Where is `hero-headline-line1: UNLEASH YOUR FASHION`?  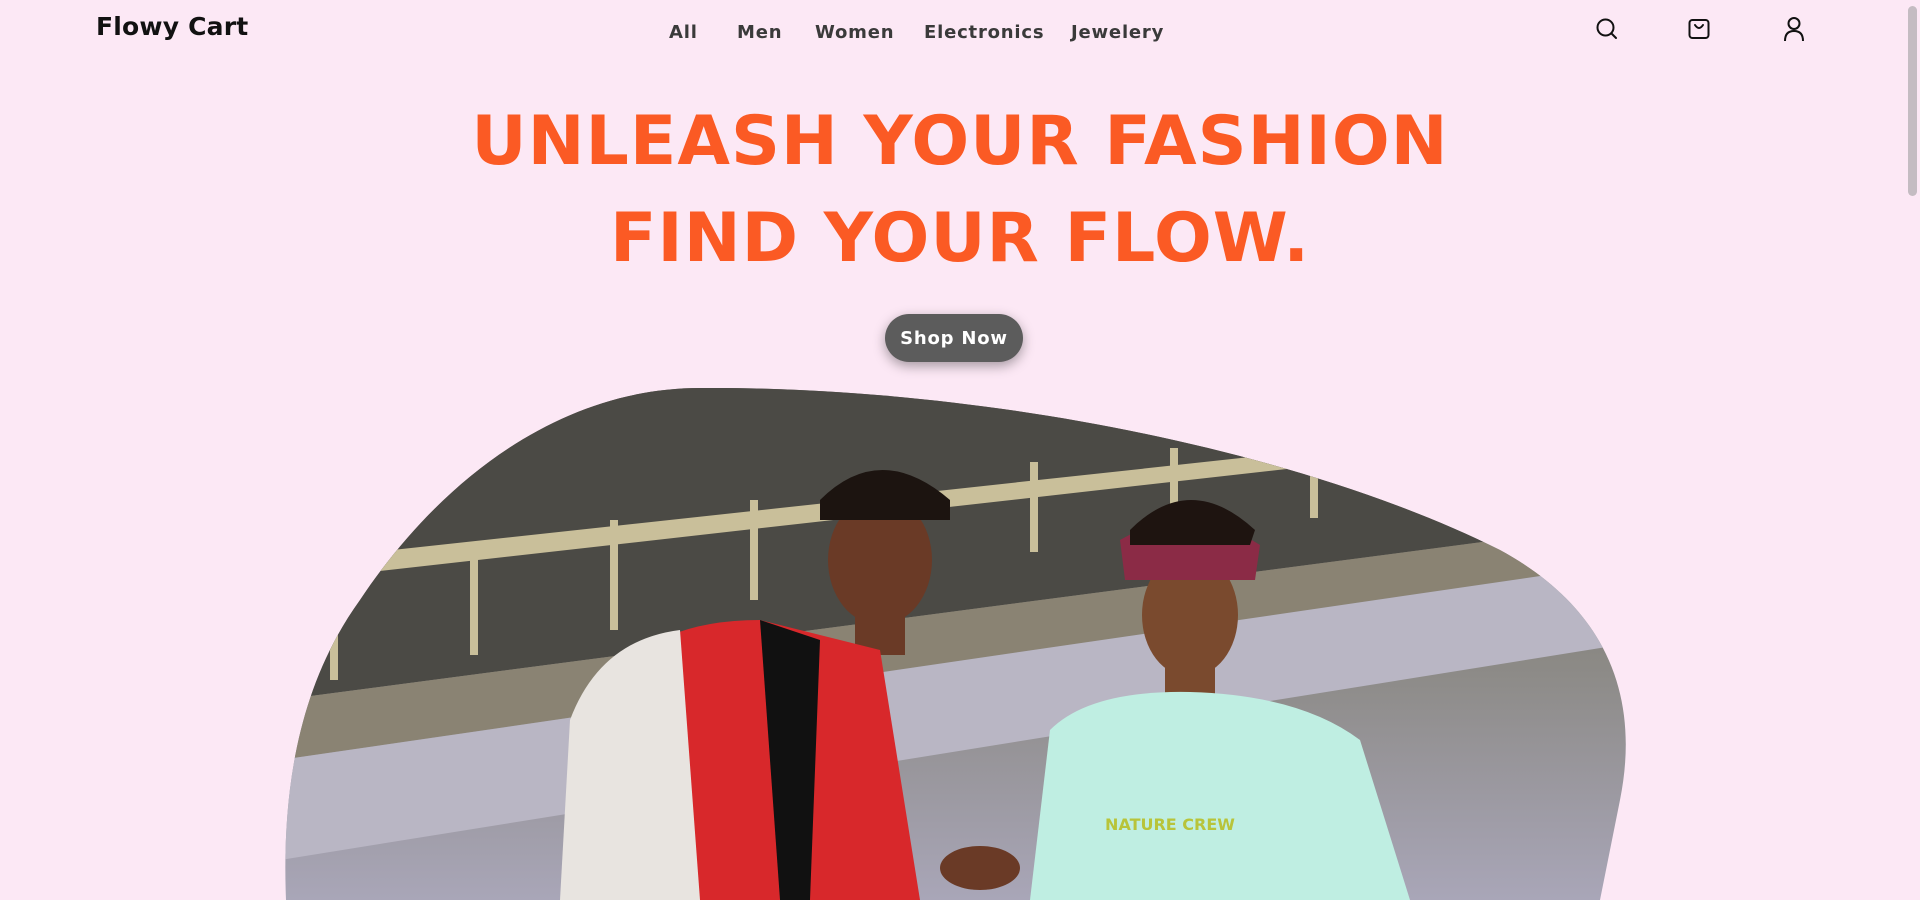 hero-headline-line1: UNLEASH YOUR FASHION is located at coordinates (960, 141).